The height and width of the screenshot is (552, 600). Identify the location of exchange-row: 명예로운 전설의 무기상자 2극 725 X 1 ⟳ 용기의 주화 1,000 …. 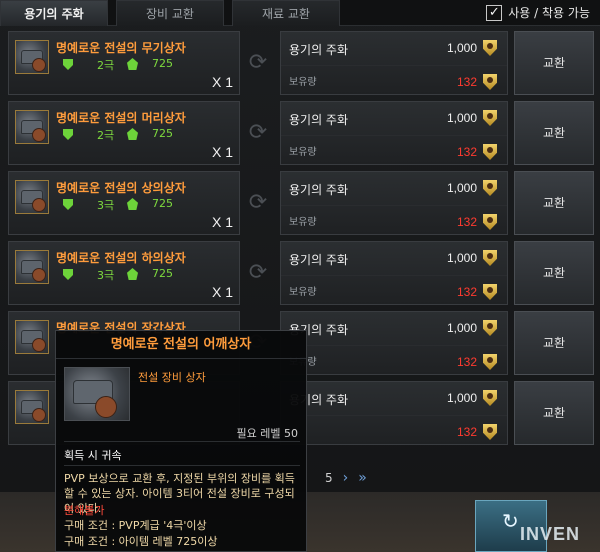
(301, 63).